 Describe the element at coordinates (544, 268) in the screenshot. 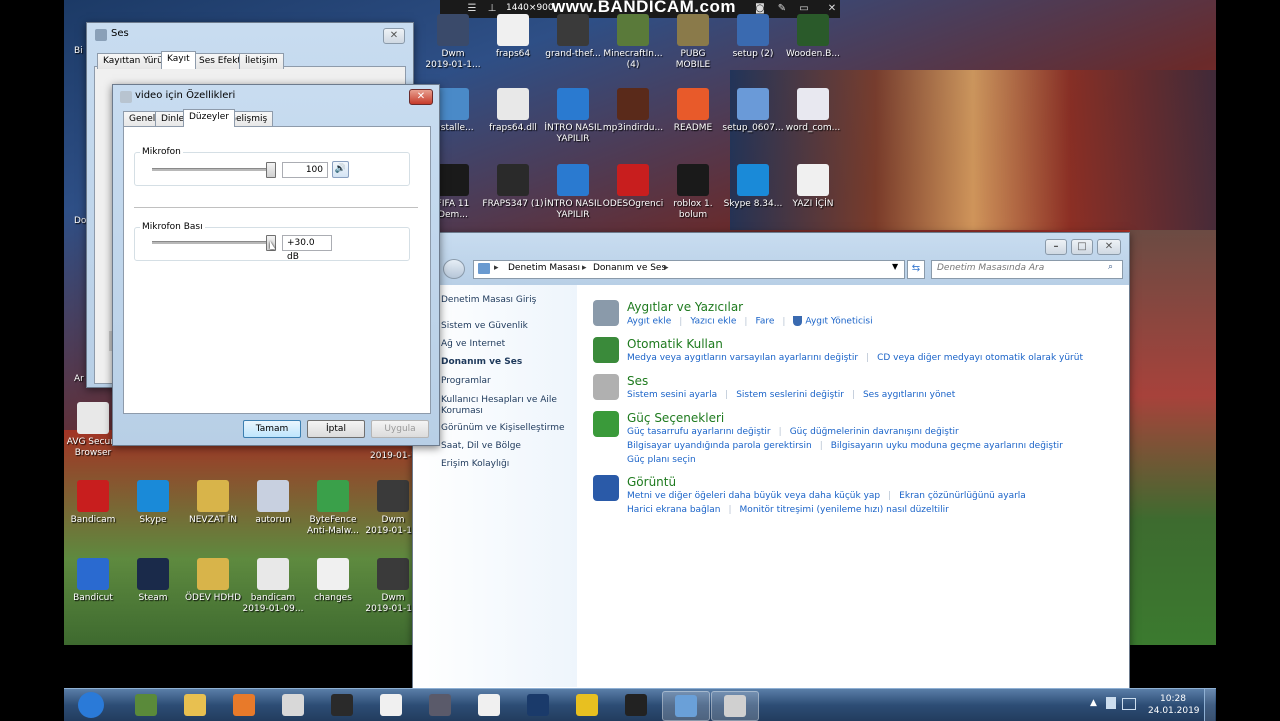

I see `breadcrumb-item: Denetim Masası` at that location.